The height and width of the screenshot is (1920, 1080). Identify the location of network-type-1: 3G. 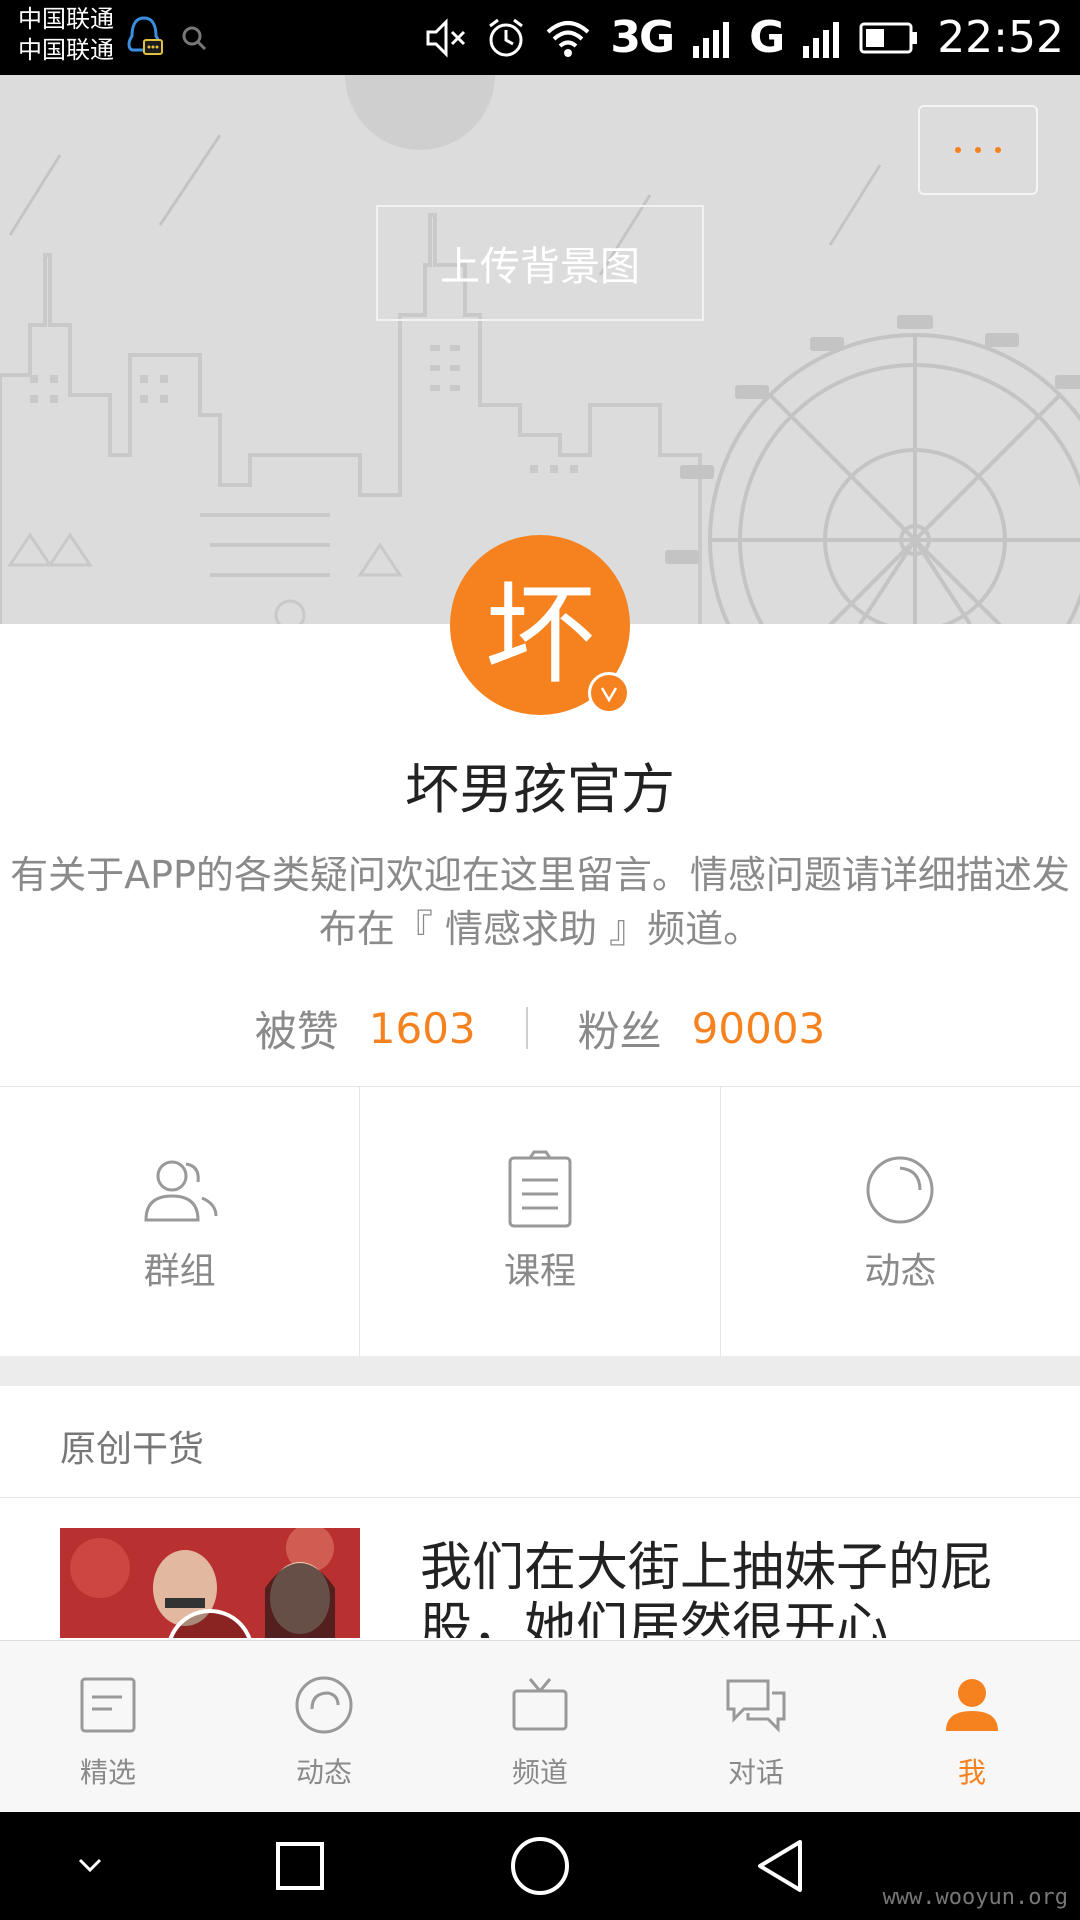
(642, 37).